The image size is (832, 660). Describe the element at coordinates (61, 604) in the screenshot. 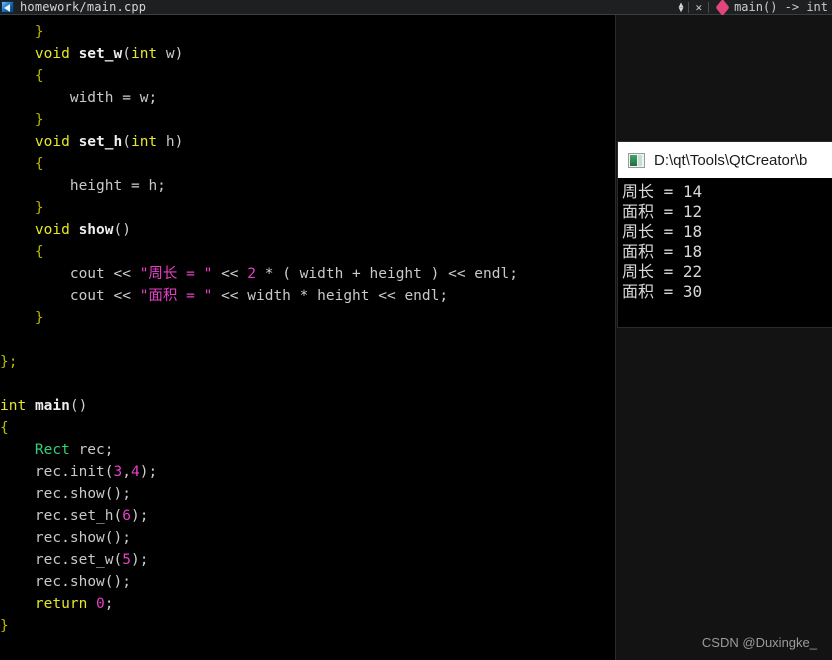

I see `code-token: return` at that location.